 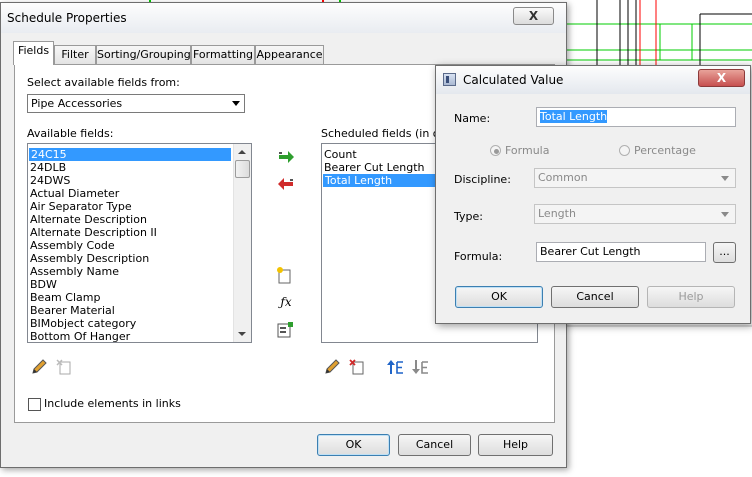 What do you see at coordinates (340, 154) in the screenshot?
I see `scheduled-field-item: Count` at bounding box center [340, 154].